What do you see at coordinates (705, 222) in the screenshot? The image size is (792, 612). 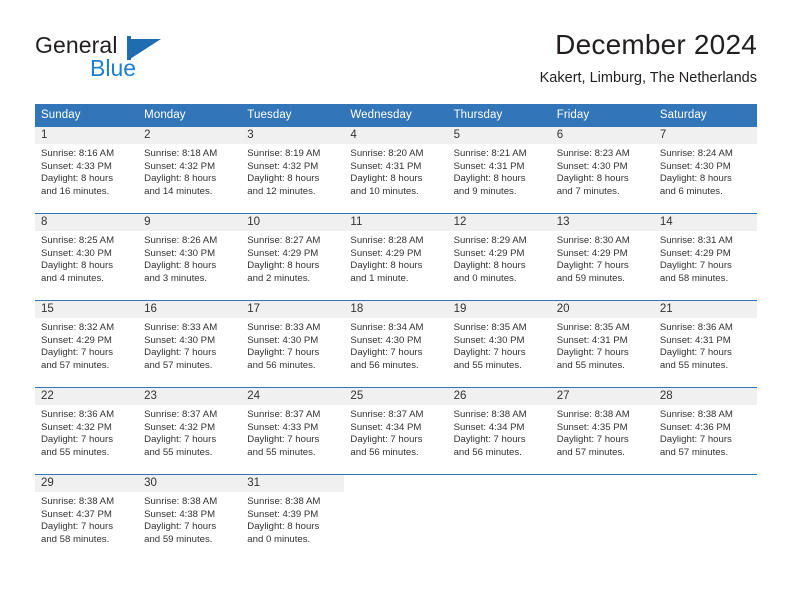 I see `day-number: 14` at bounding box center [705, 222].